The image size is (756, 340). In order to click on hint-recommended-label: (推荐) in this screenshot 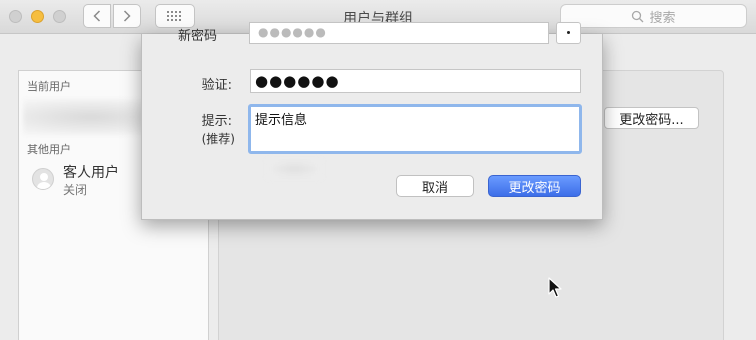, I will do `click(218, 139)`.